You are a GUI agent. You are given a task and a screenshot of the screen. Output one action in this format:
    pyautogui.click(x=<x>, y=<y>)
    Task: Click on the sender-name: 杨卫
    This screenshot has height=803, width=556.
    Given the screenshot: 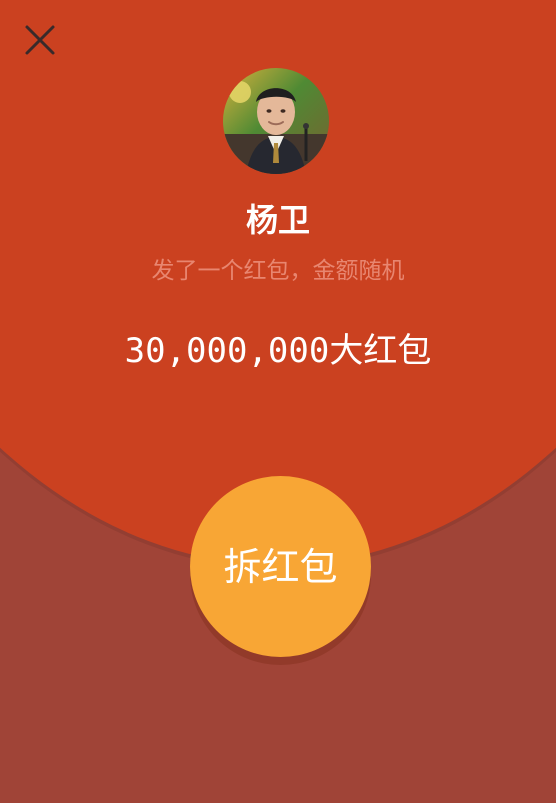 What is the action you would take?
    pyautogui.click(x=277, y=220)
    